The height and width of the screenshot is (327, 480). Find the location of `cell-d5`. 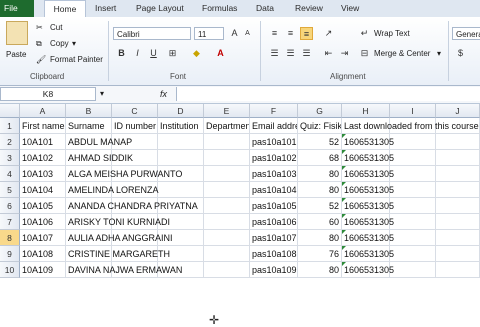

cell-d5 is located at coordinates (181, 190).